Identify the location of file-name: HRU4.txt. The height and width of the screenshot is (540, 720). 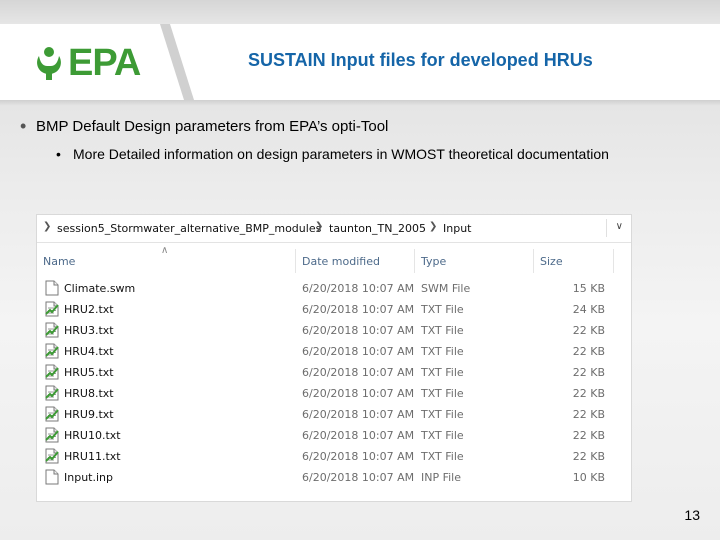
(89, 351).